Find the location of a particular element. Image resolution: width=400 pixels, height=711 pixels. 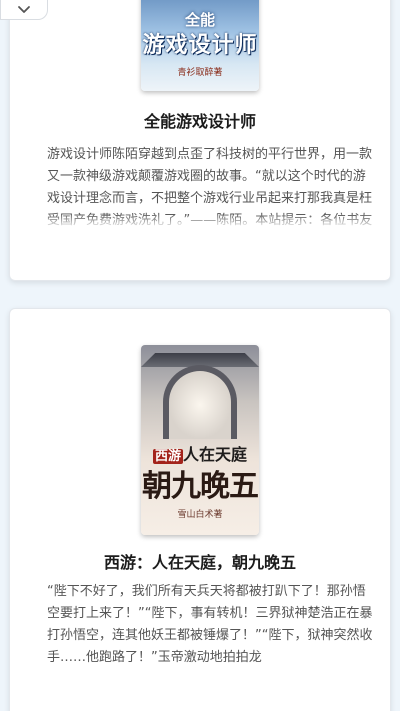

book-title: 全能游戏设计师 is located at coordinates (200, 120).